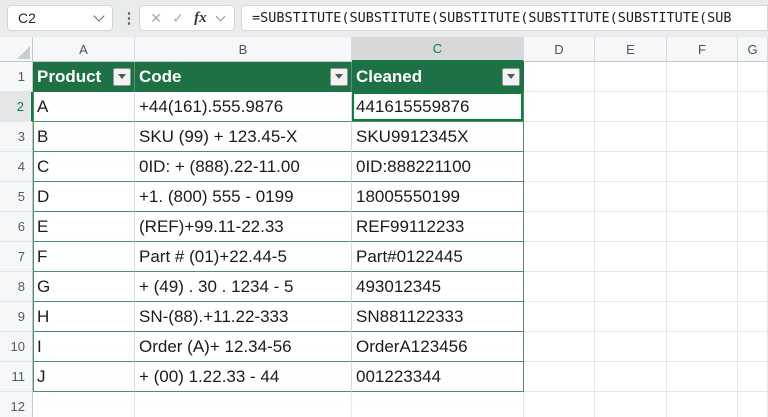  What do you see at coordinates (702, 49) in the screenshot?
I see `column-header-f: F` at bounding box center [702, 49].